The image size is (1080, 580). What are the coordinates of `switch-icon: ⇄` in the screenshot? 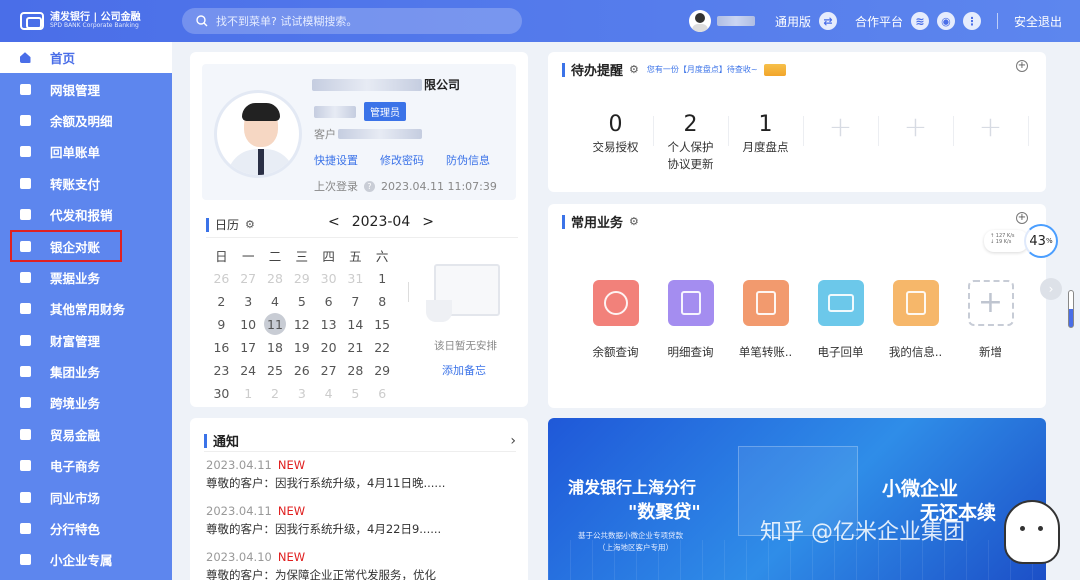 It's located at (827, 21).